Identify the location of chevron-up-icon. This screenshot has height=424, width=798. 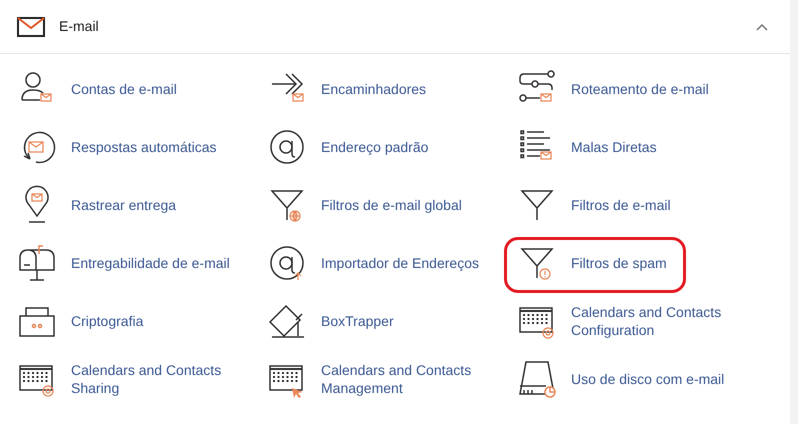
(762, 26).